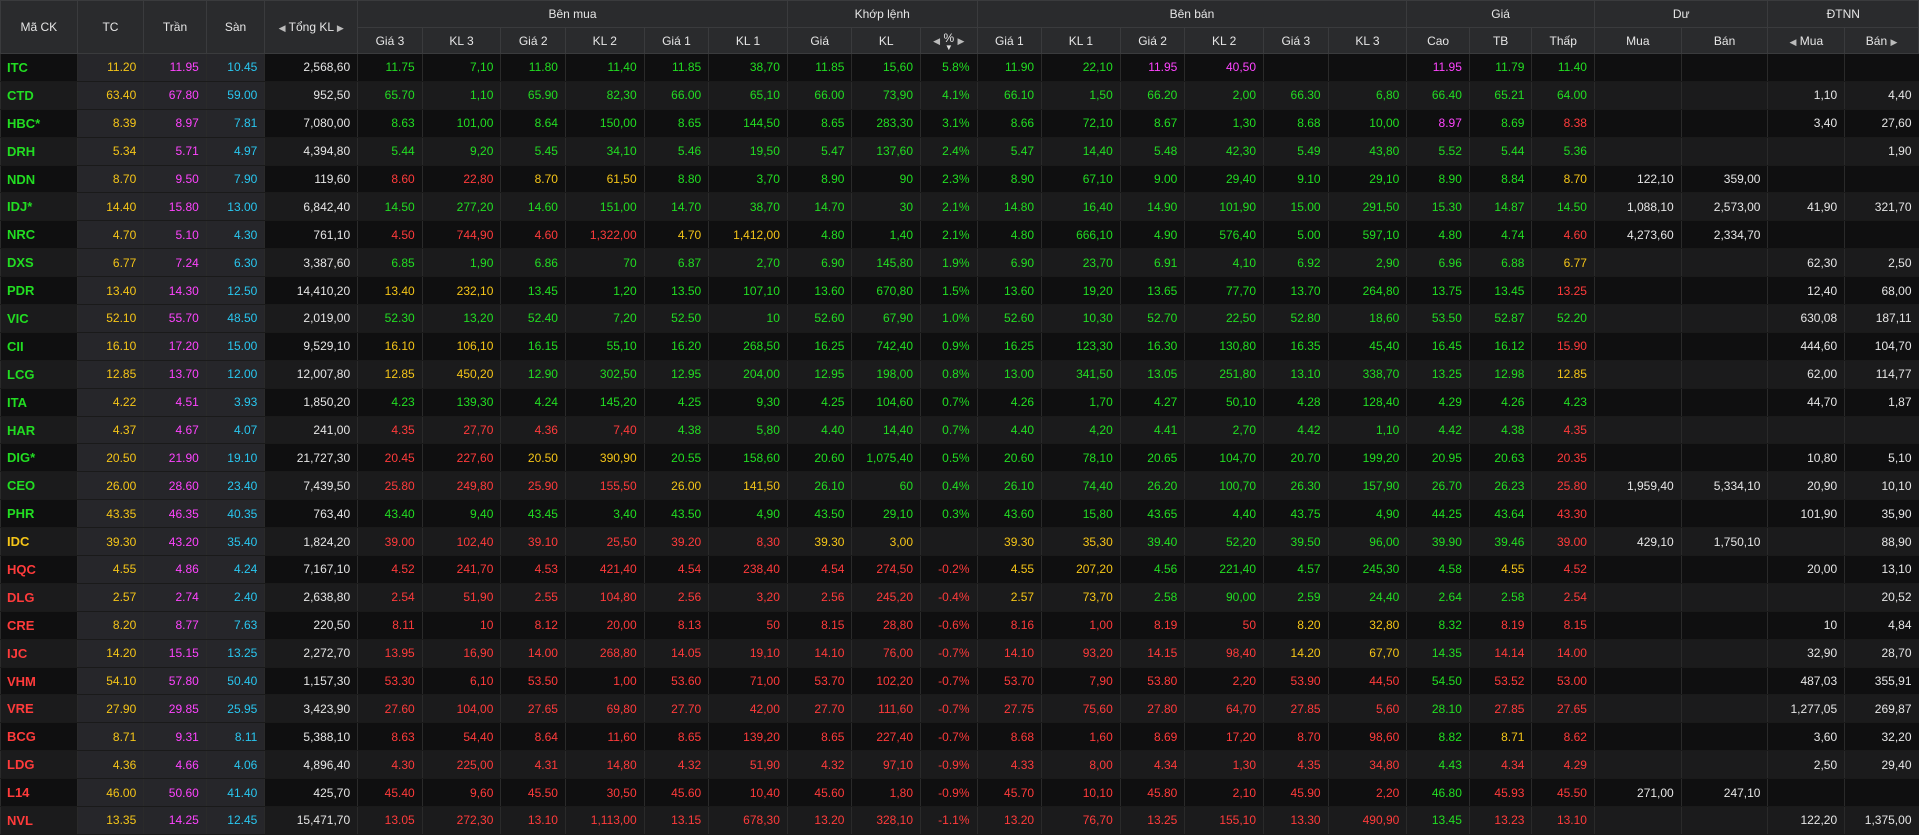 The width and height of the screenshot is (1919, 835). Describe the element at coordinates (39, 430) in the screenshot. I see `symbol-cell: HAR` at that location.